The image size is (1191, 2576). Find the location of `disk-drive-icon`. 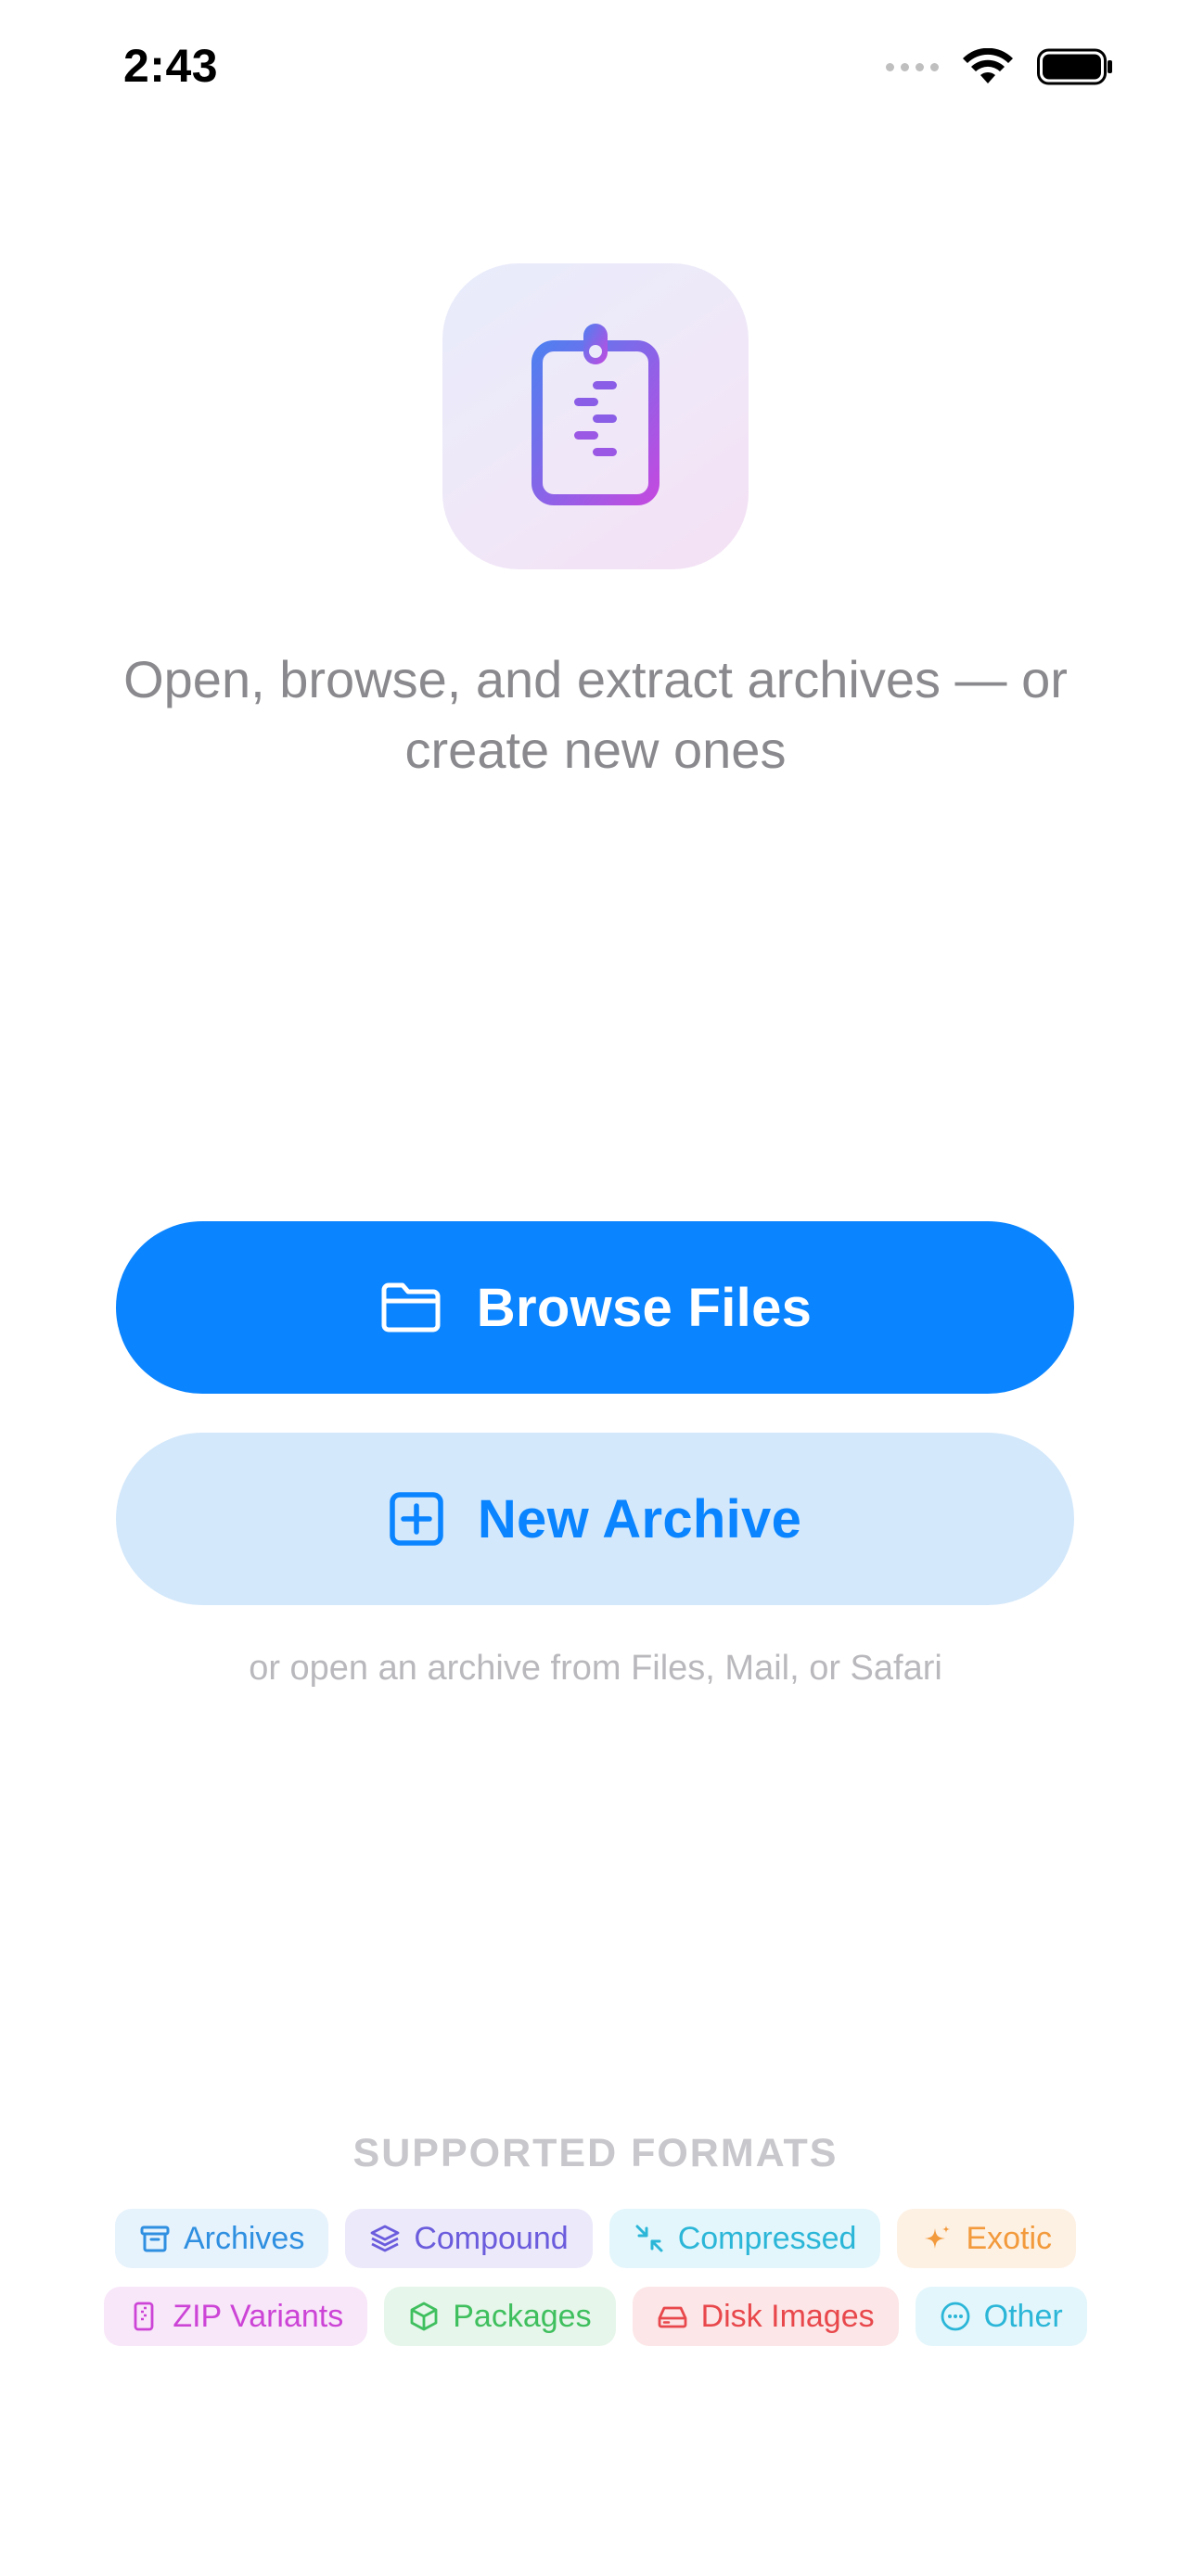

disk-drive-icon is located at coordinates (672, 2317).